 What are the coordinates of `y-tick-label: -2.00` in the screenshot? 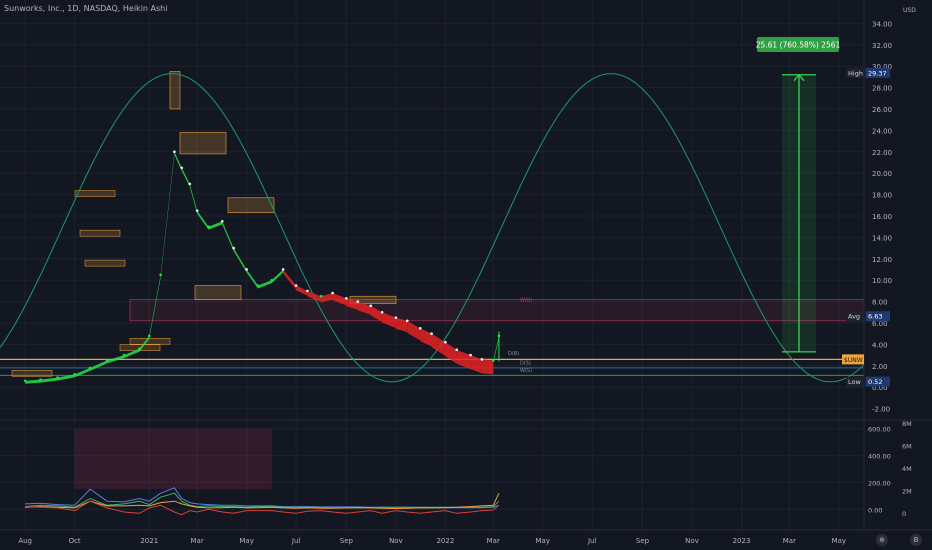 It's located at (881, 410).